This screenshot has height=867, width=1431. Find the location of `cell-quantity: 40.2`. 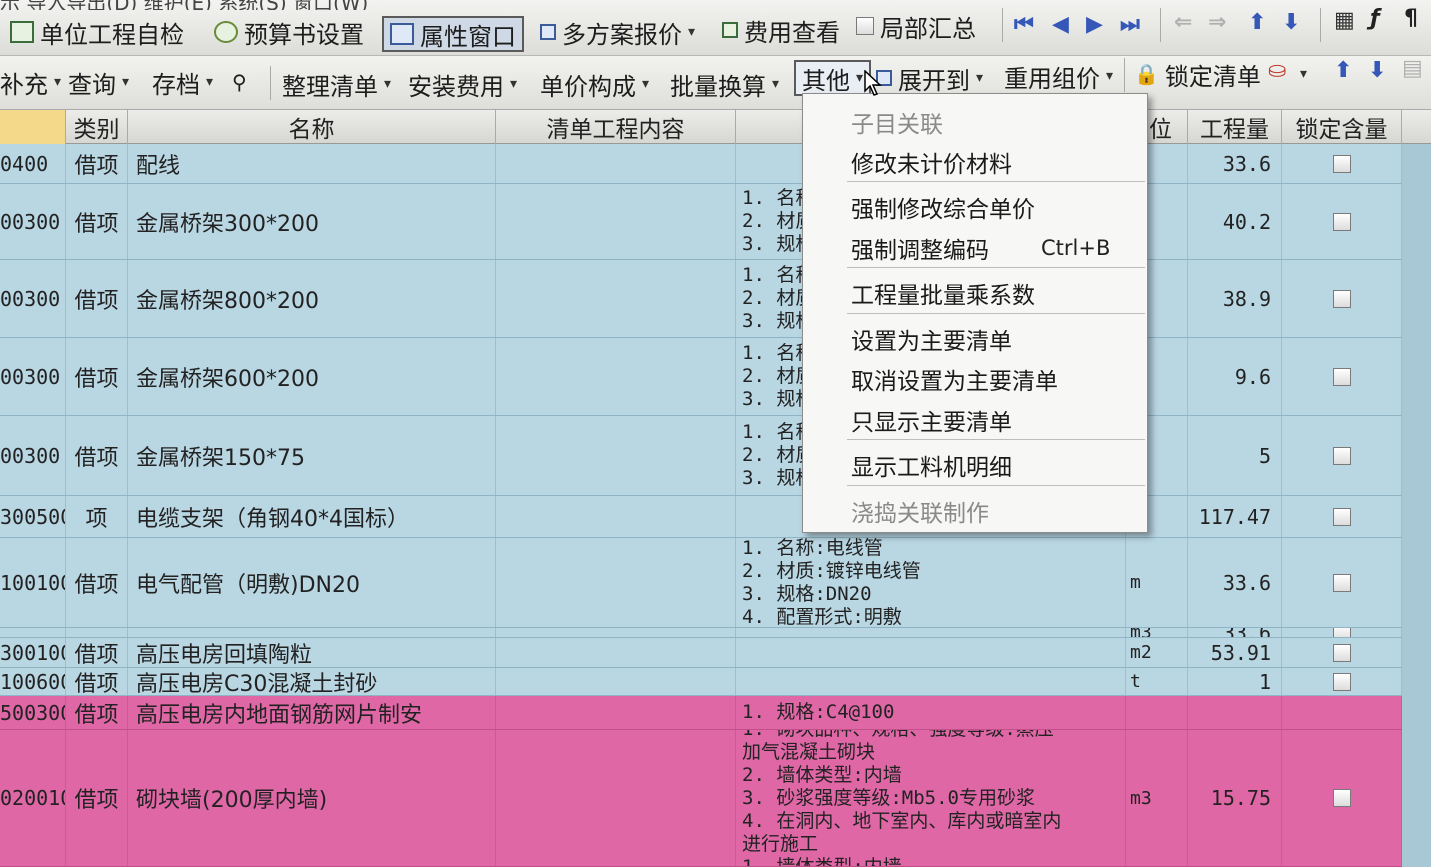

cell-quantity: 40.2 is located at coordinates (1235, 221).